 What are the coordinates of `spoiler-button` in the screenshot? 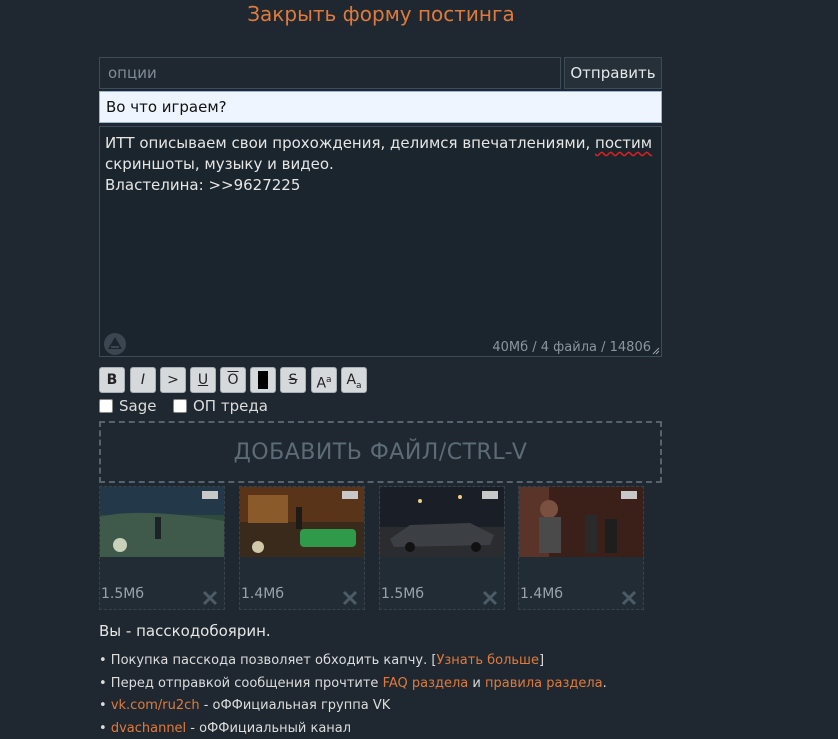 It's located at (263, 380).